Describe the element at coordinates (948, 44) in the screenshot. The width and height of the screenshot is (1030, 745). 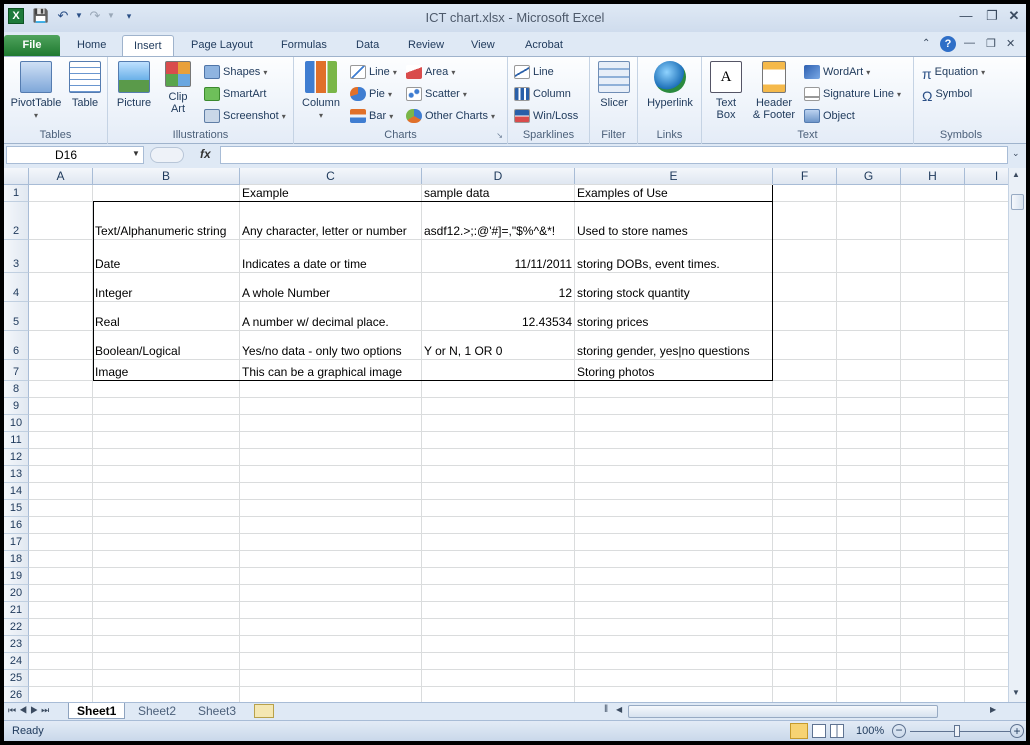
I see `help-icon: ?` at that location.